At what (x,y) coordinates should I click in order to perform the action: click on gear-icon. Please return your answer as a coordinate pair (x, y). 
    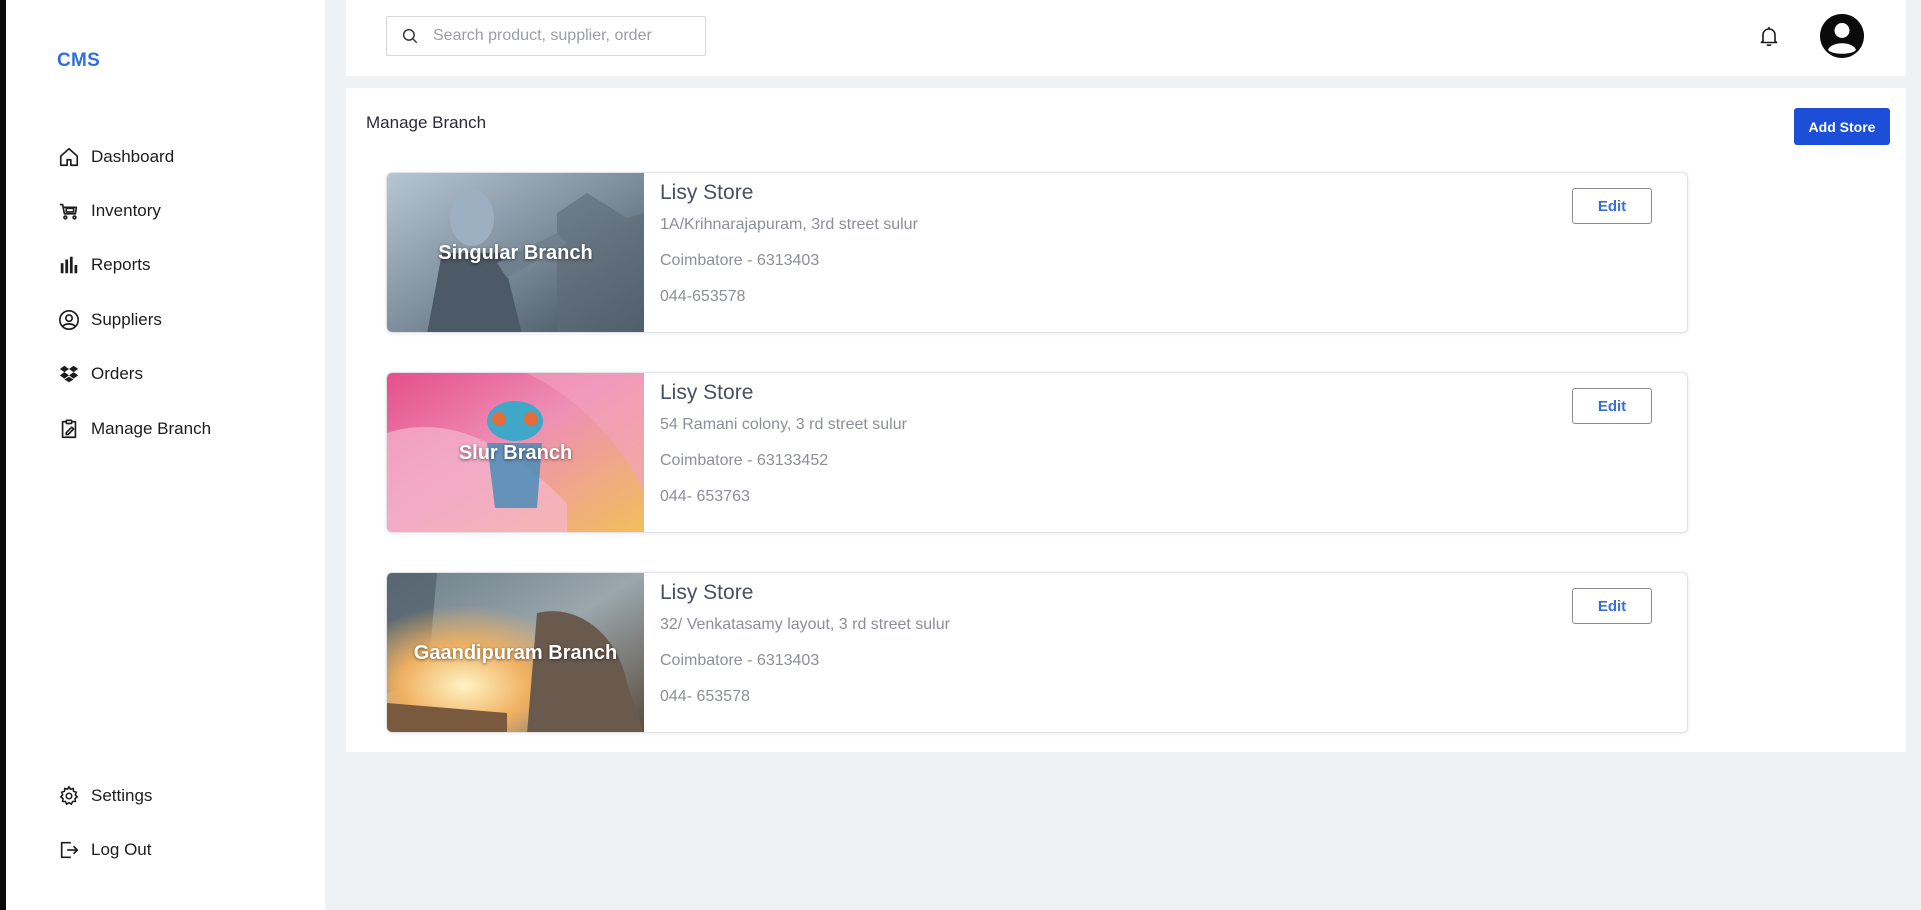
    Looking at the image, I should click on (69, 796).